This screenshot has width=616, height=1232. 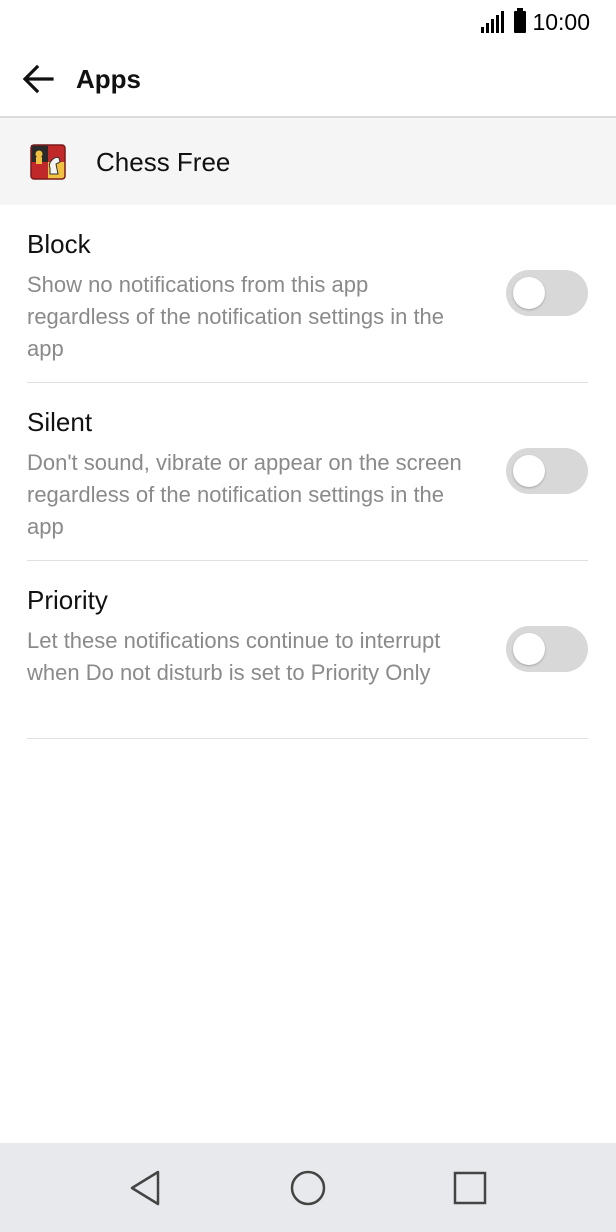 I want to click on block-toggle, so click(x=547, y=293).